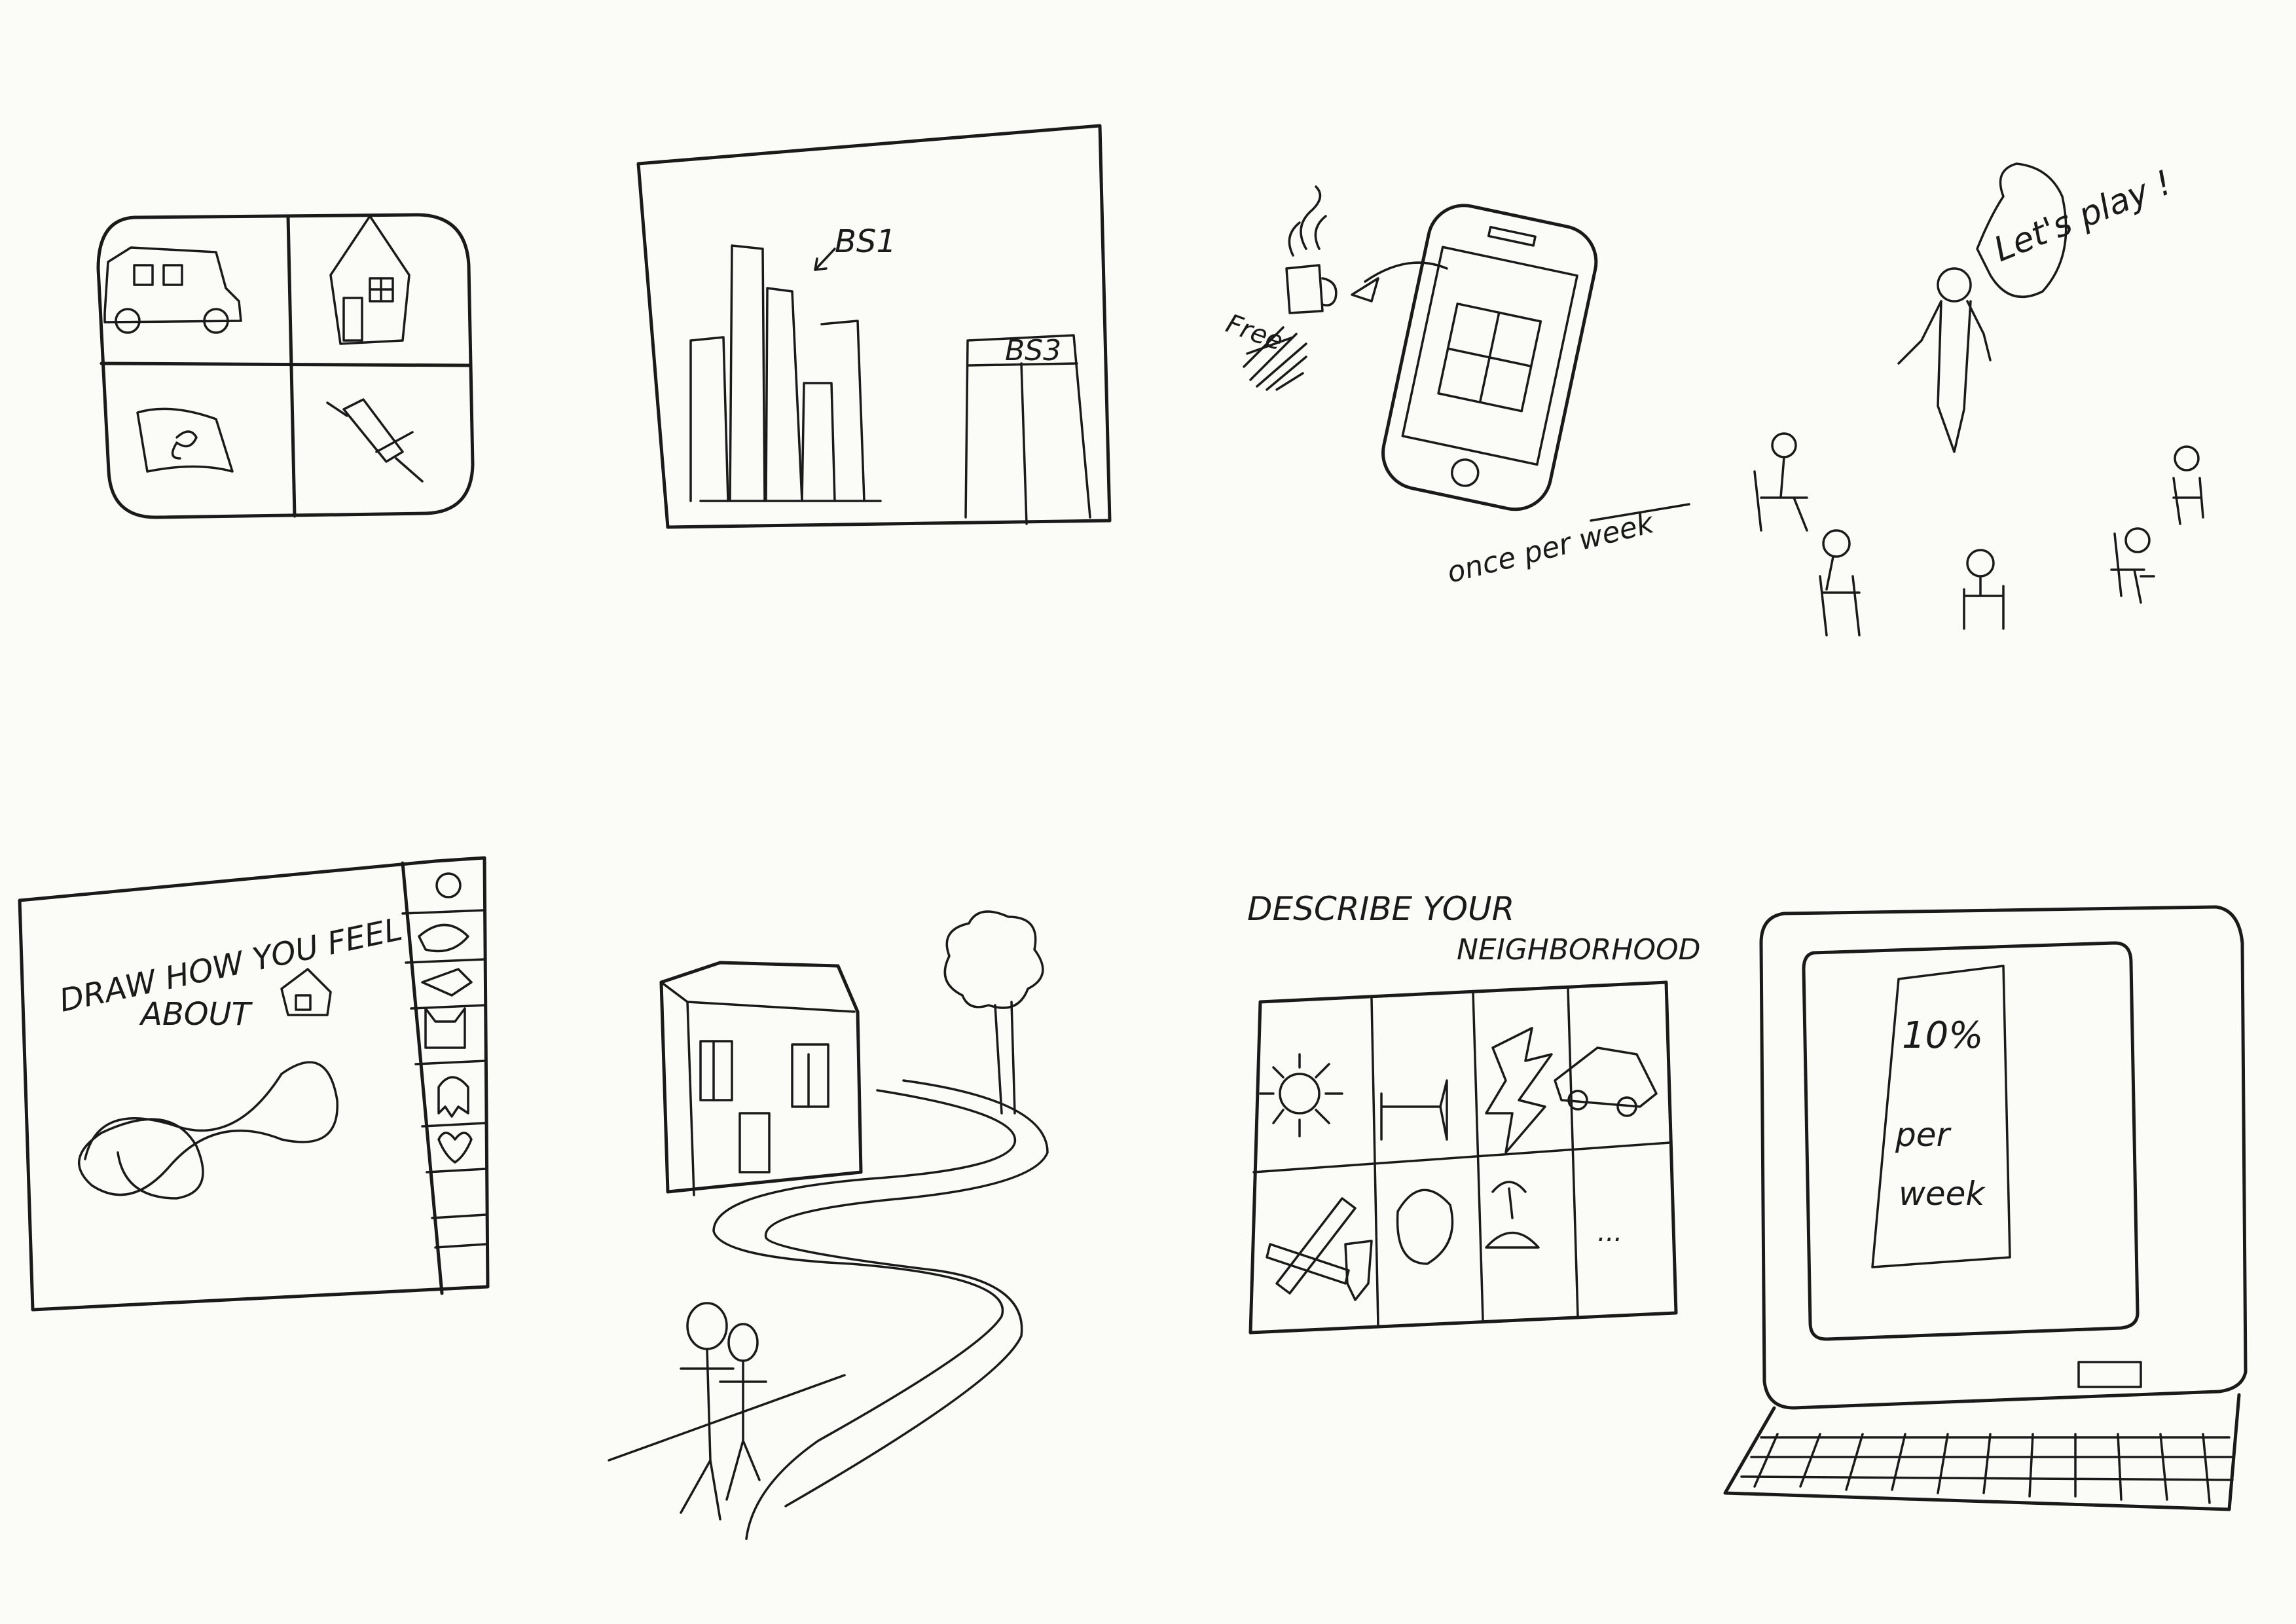  Describe the element at coordinates (864, 1314) in the screenshot. I see `winding-path` at that location.